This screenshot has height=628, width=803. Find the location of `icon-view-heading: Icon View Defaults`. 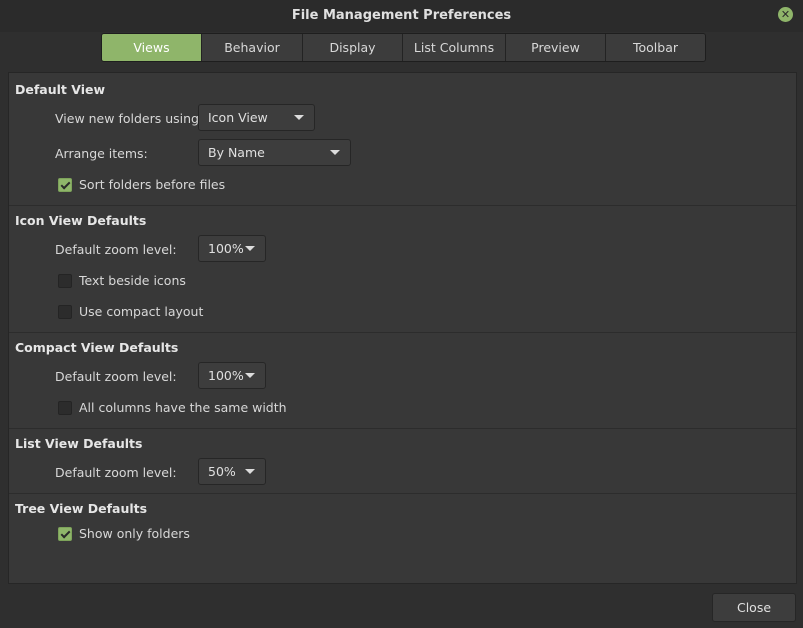

icon-view-heading: Icon View Defaults is located at coordinates (81, 220).